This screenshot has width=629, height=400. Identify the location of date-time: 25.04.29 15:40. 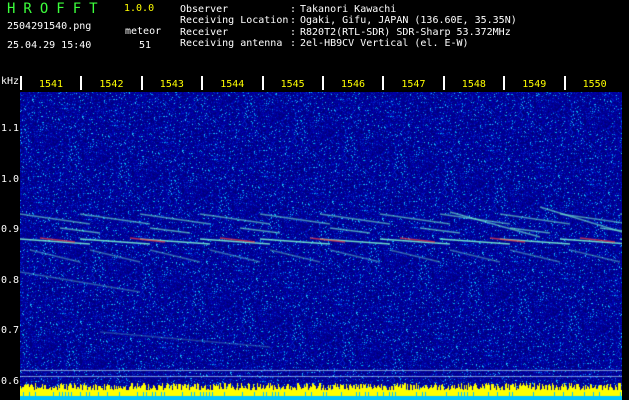
(49, 45).